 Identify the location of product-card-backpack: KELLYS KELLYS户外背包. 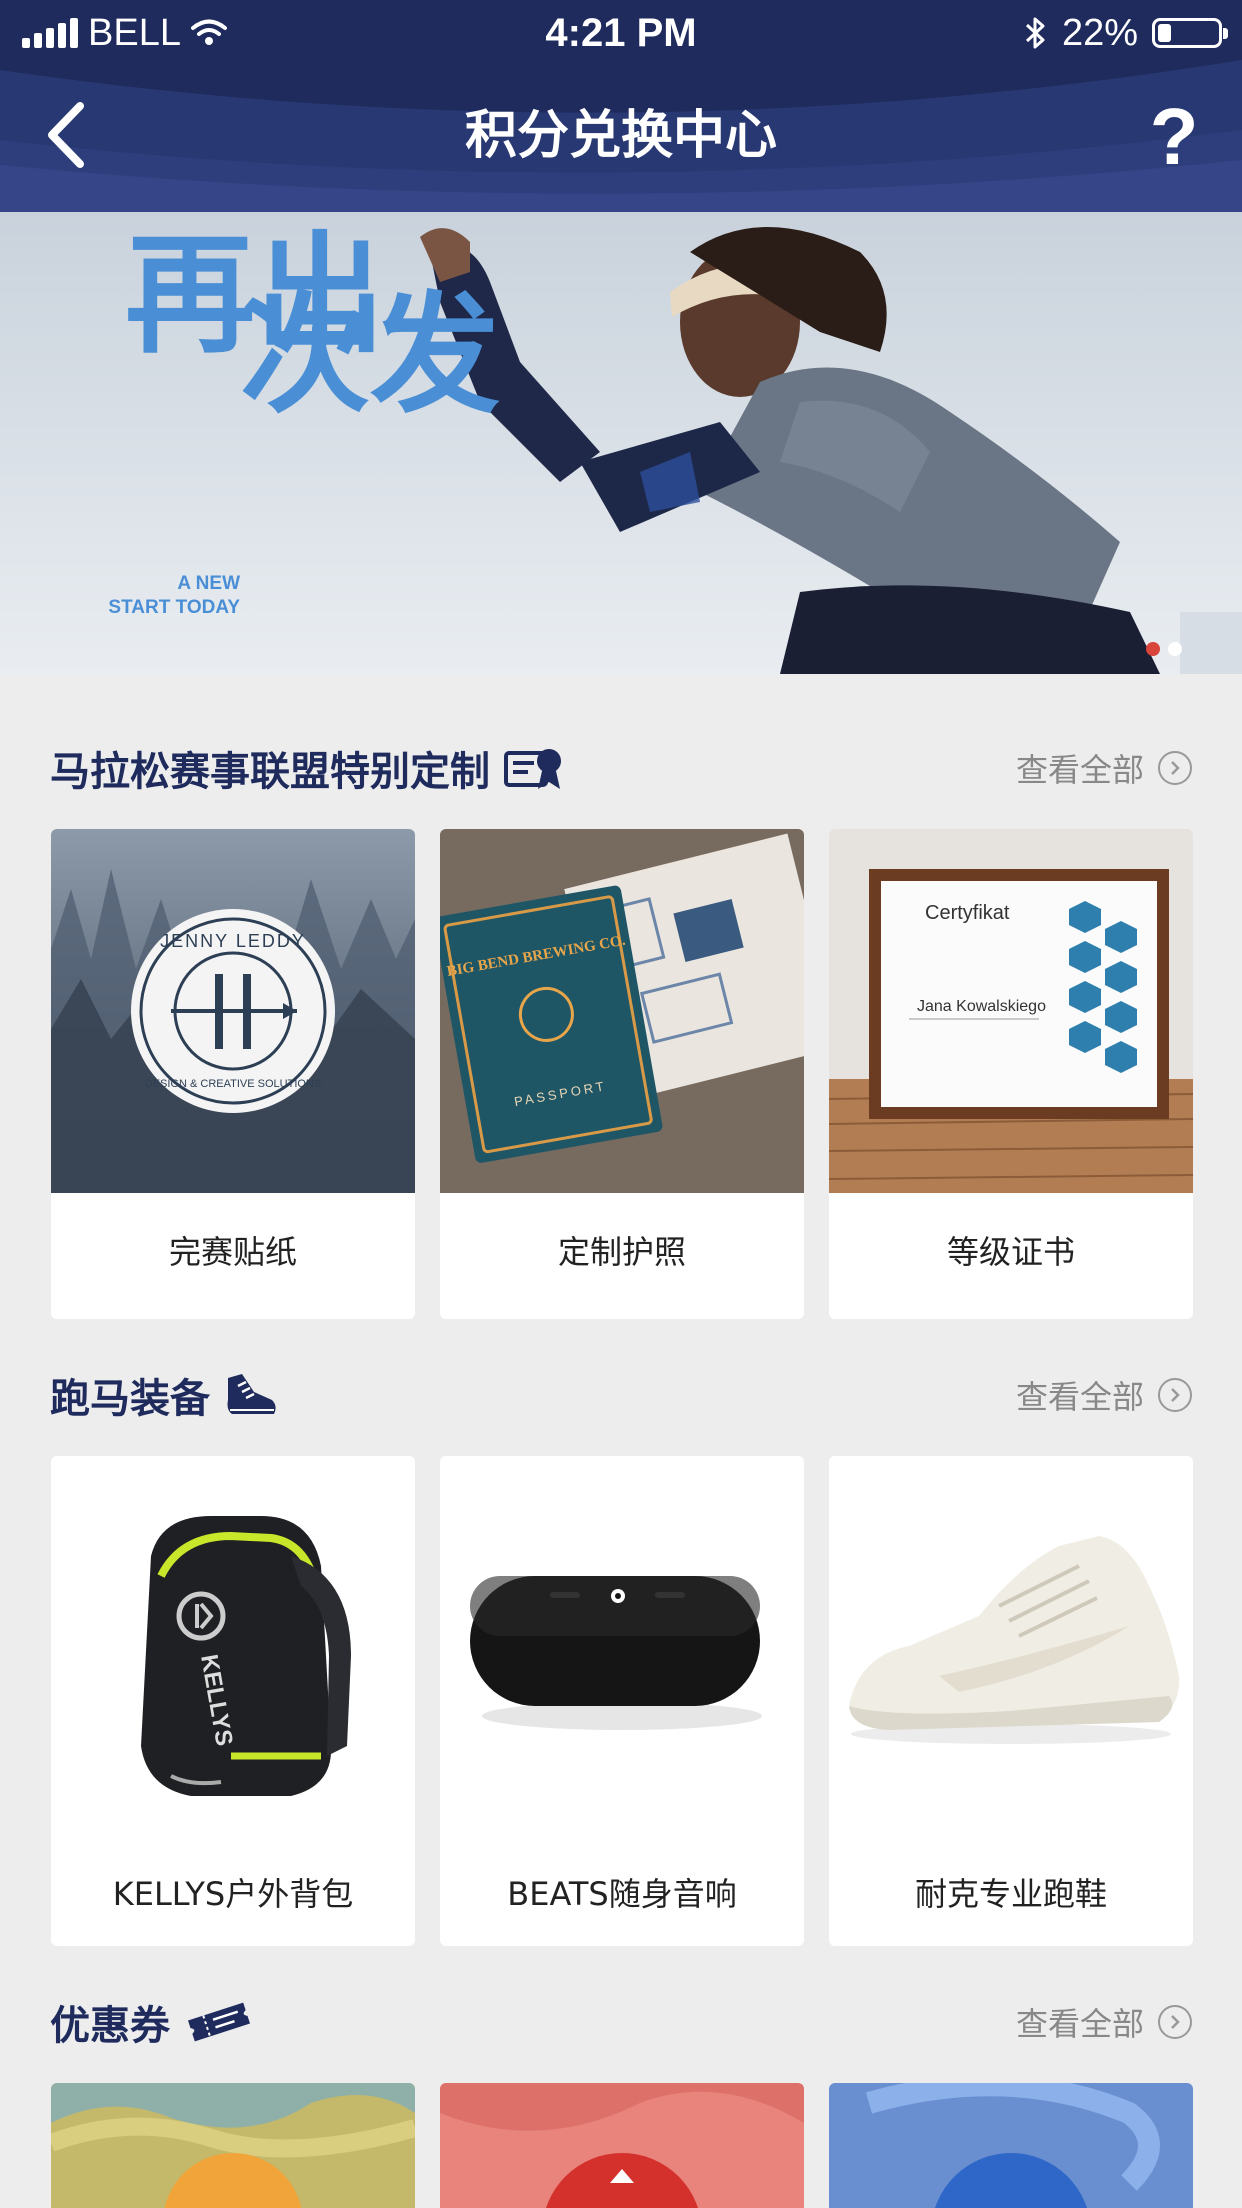
(233, 1701).